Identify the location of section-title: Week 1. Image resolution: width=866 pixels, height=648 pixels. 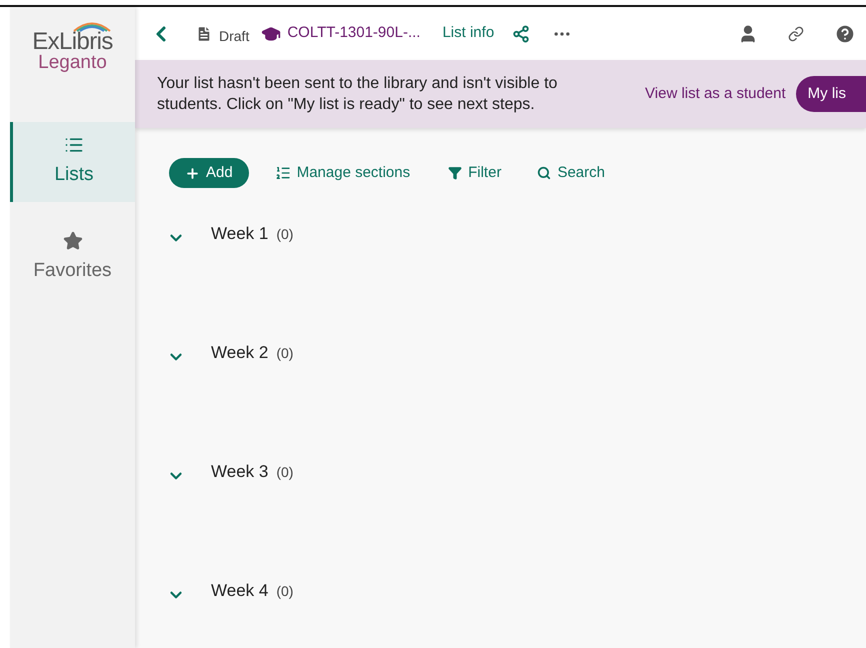
(239, 234).